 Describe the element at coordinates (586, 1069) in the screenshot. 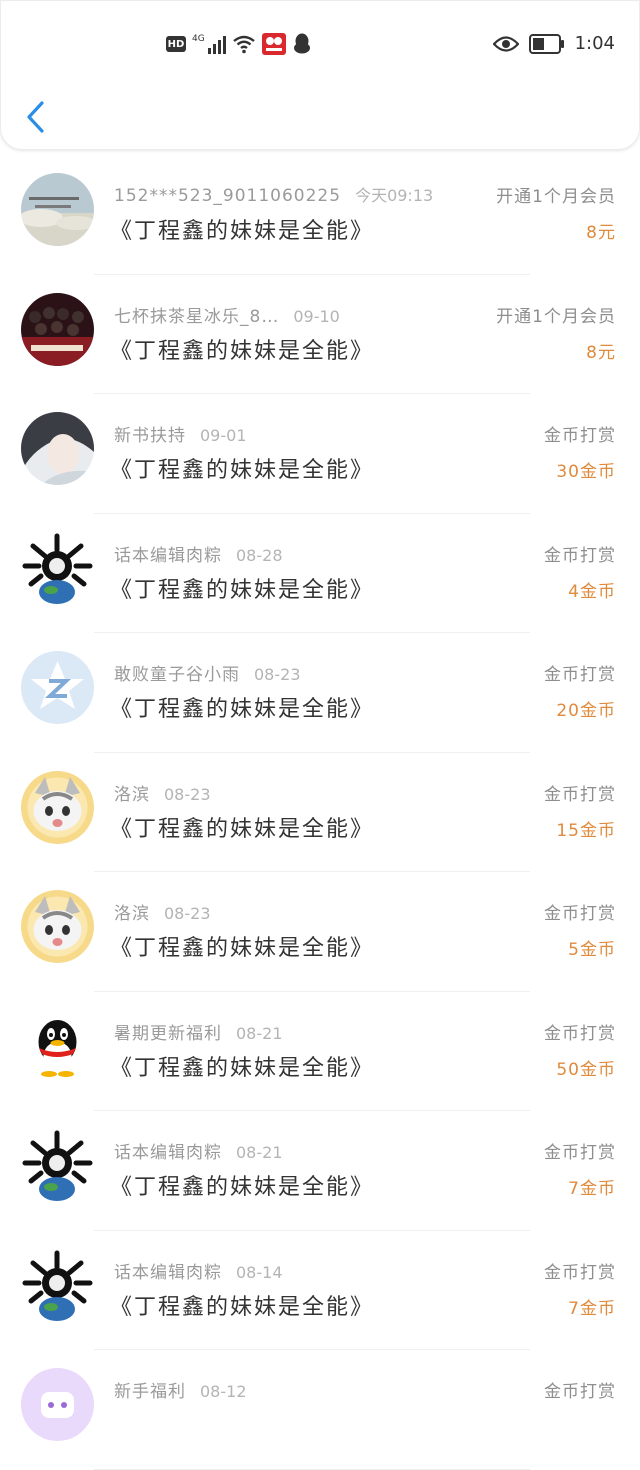

I see `reward-amount: 50金币` at that location.